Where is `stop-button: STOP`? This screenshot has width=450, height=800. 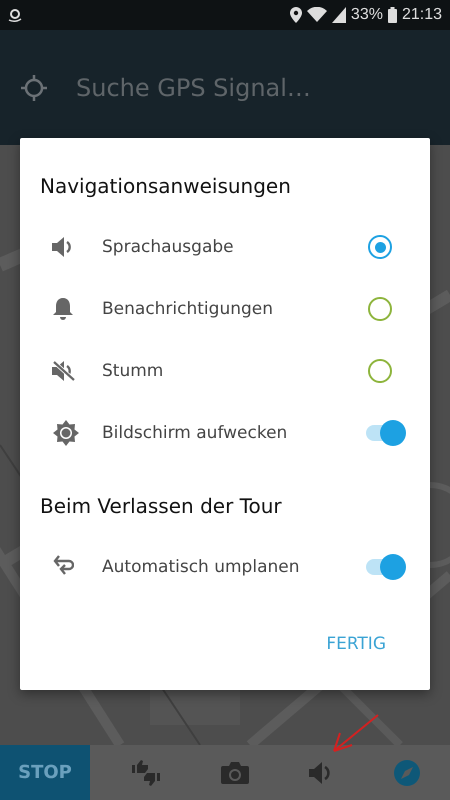 stop-button: STOP is located at coordinates (45, 772).